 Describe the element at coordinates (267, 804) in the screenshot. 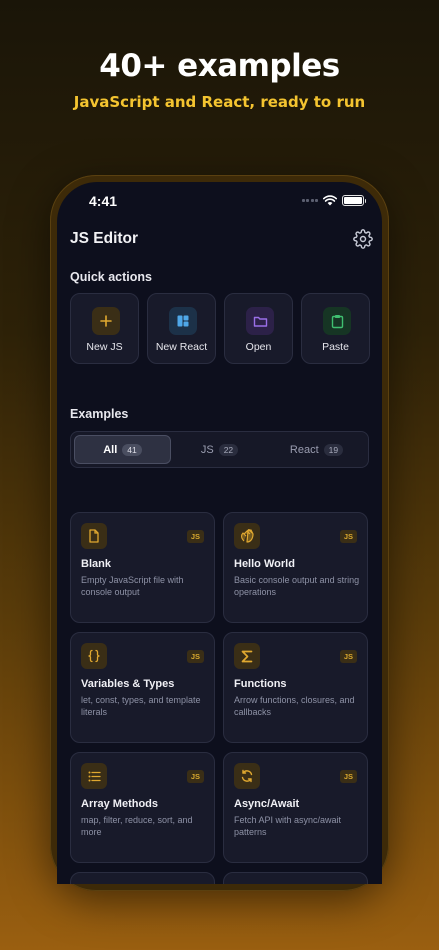

I see `example-title: Async/Await` at that location.